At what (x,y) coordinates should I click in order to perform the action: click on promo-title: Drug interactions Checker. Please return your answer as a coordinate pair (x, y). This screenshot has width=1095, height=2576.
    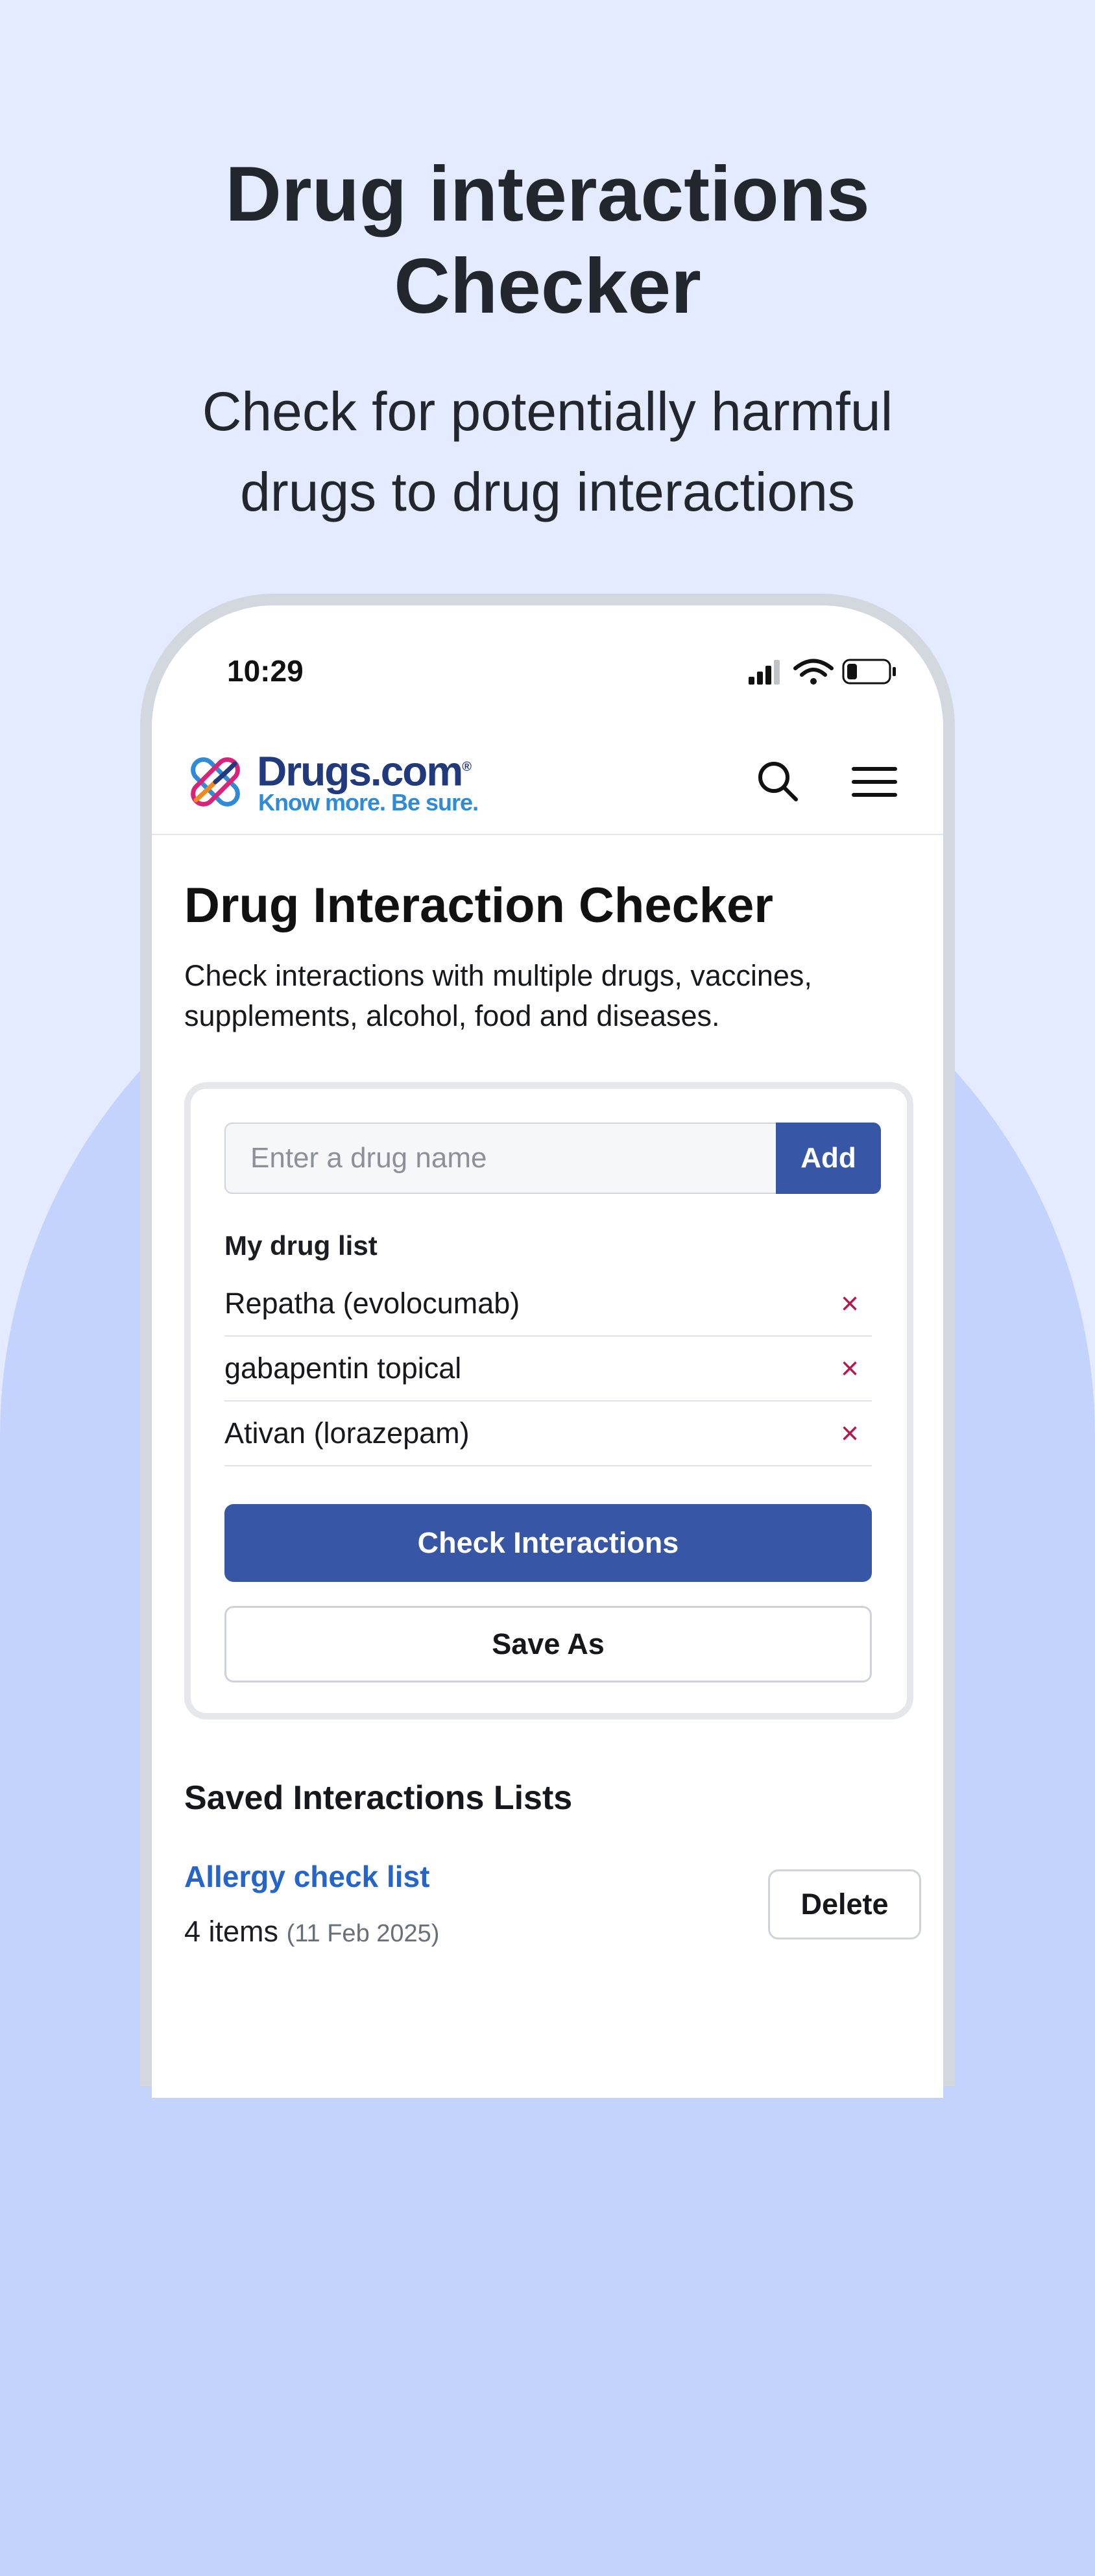
    Looking at the image, I should click on (547, 240).